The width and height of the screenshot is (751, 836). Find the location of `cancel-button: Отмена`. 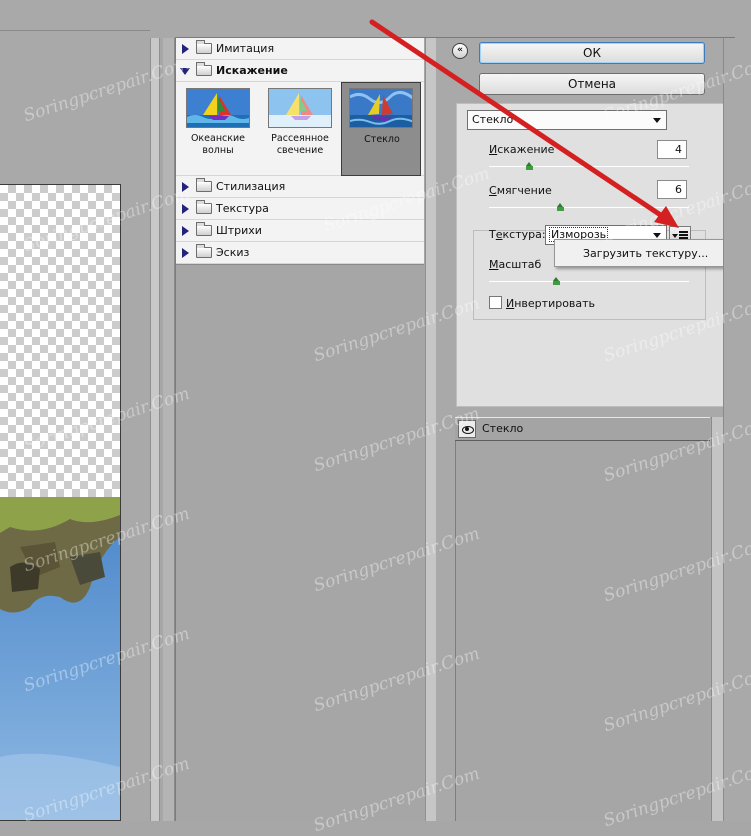

cancel-button: Отмена is located at coordinates (592, 84).